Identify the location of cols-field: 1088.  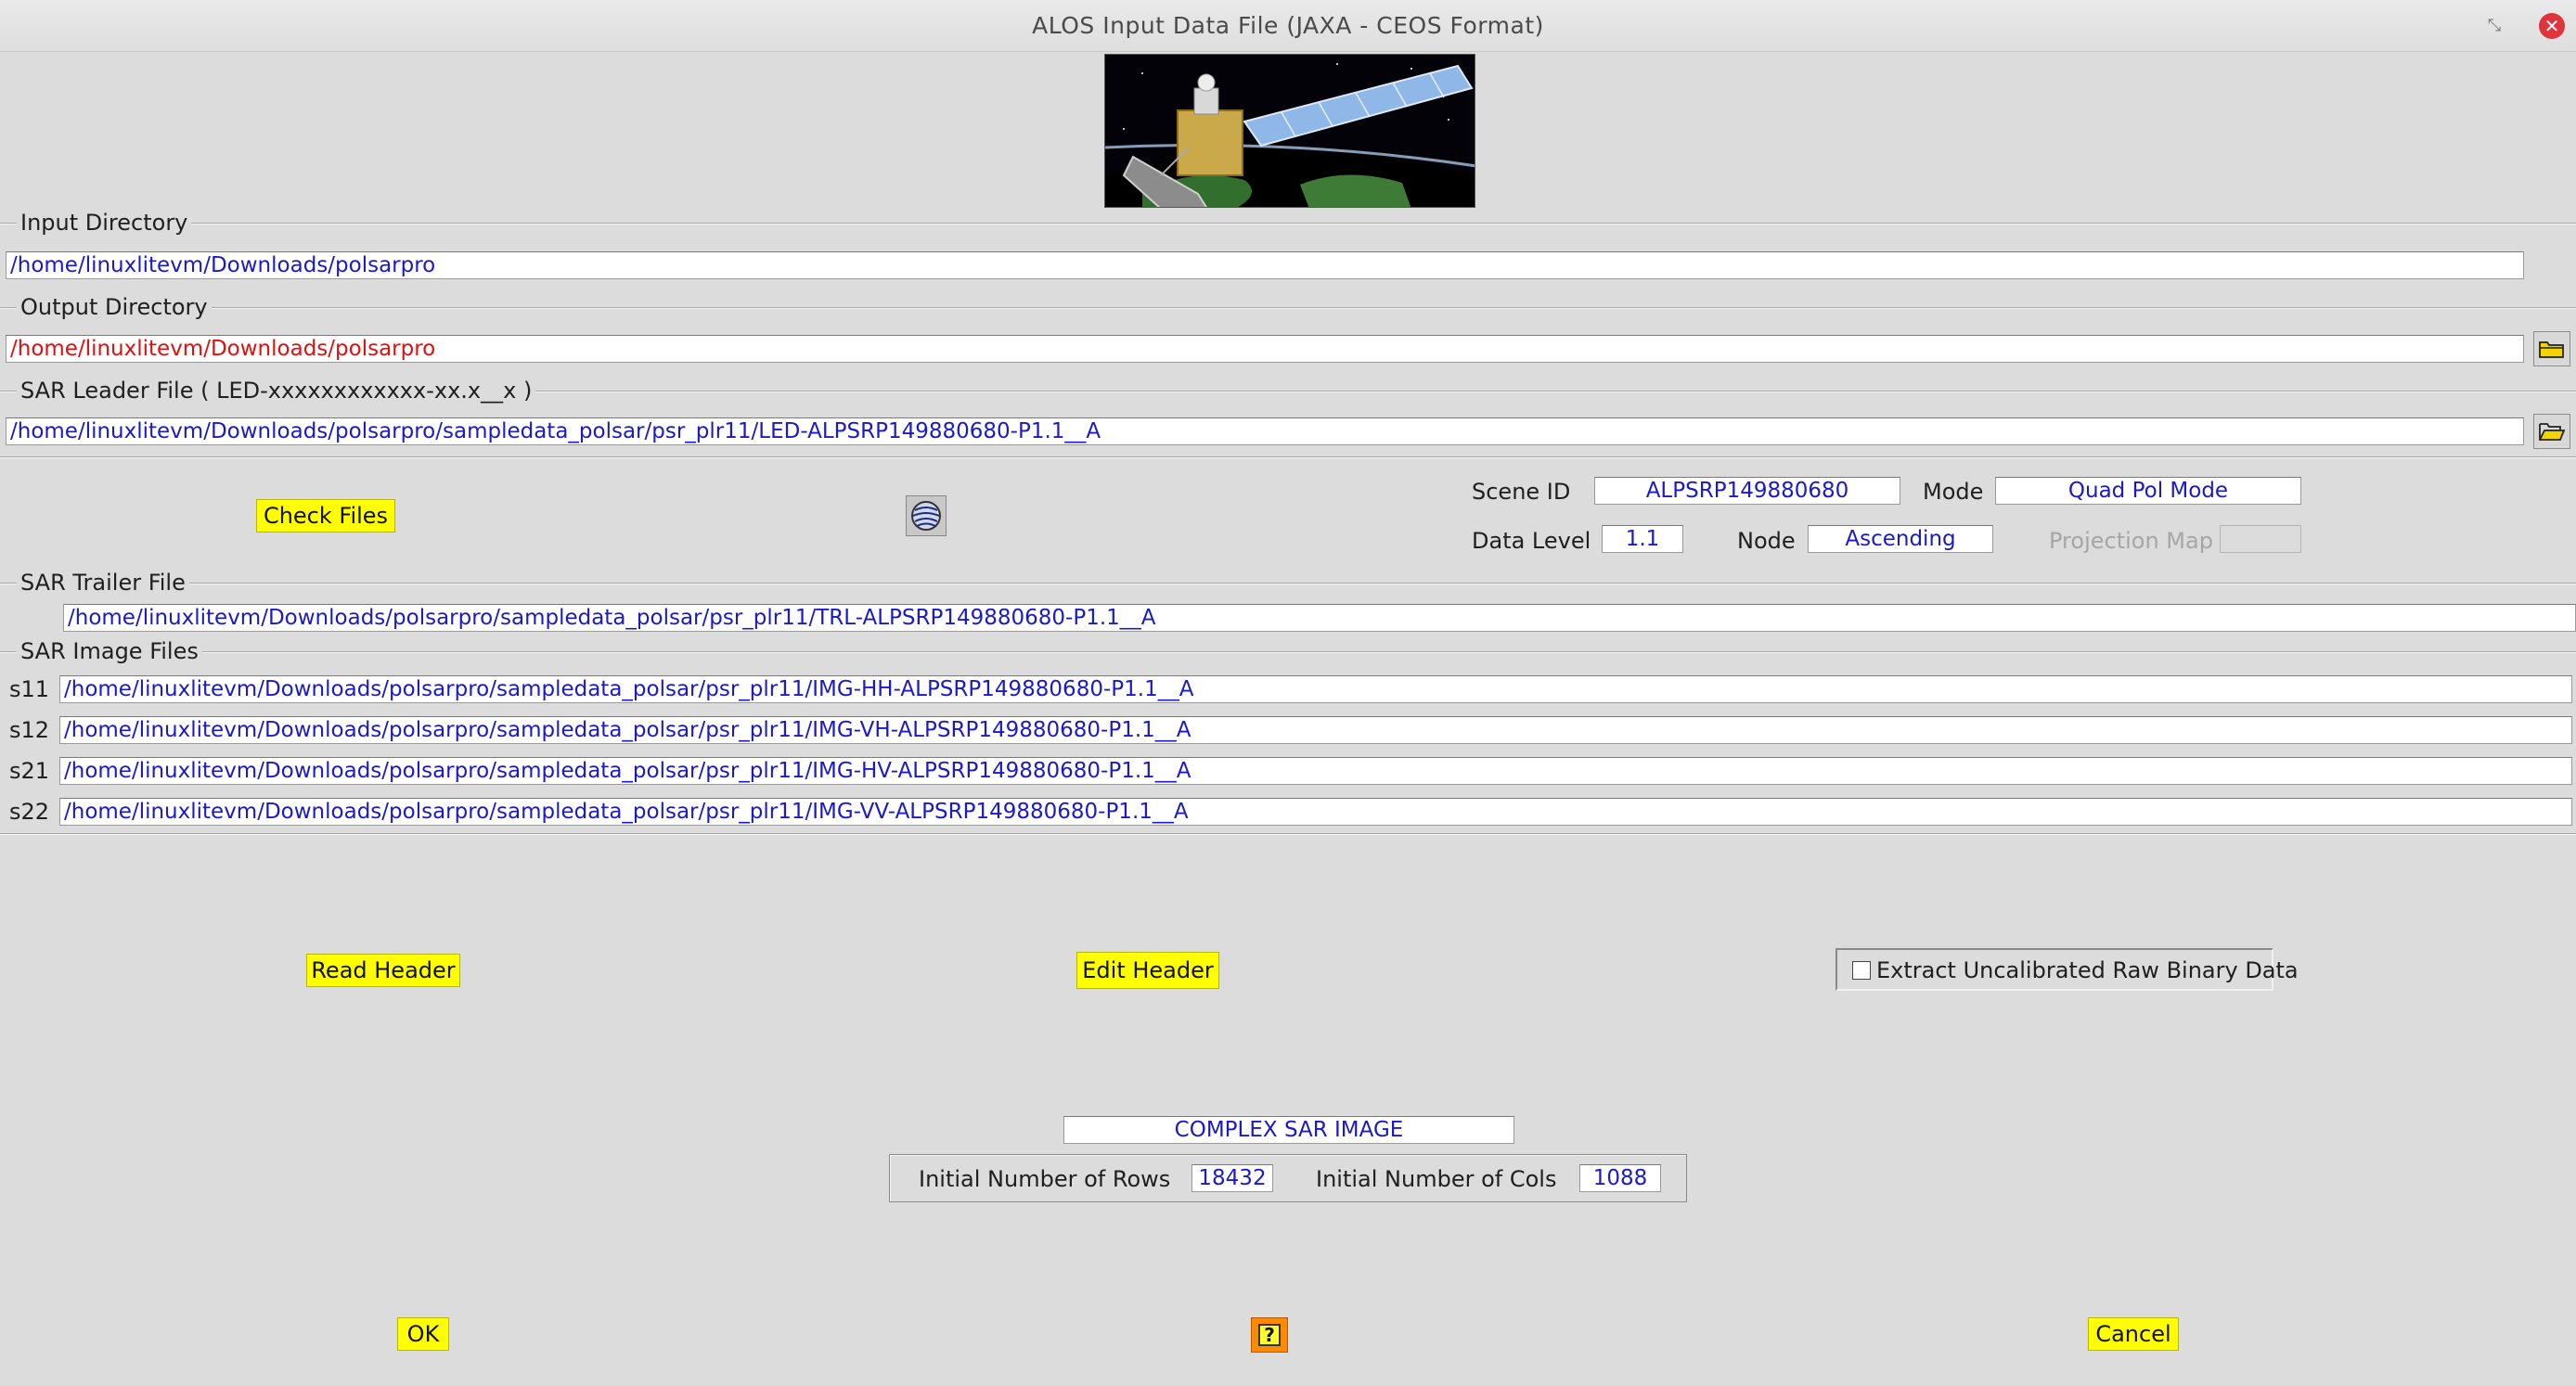
(1620, 1178).